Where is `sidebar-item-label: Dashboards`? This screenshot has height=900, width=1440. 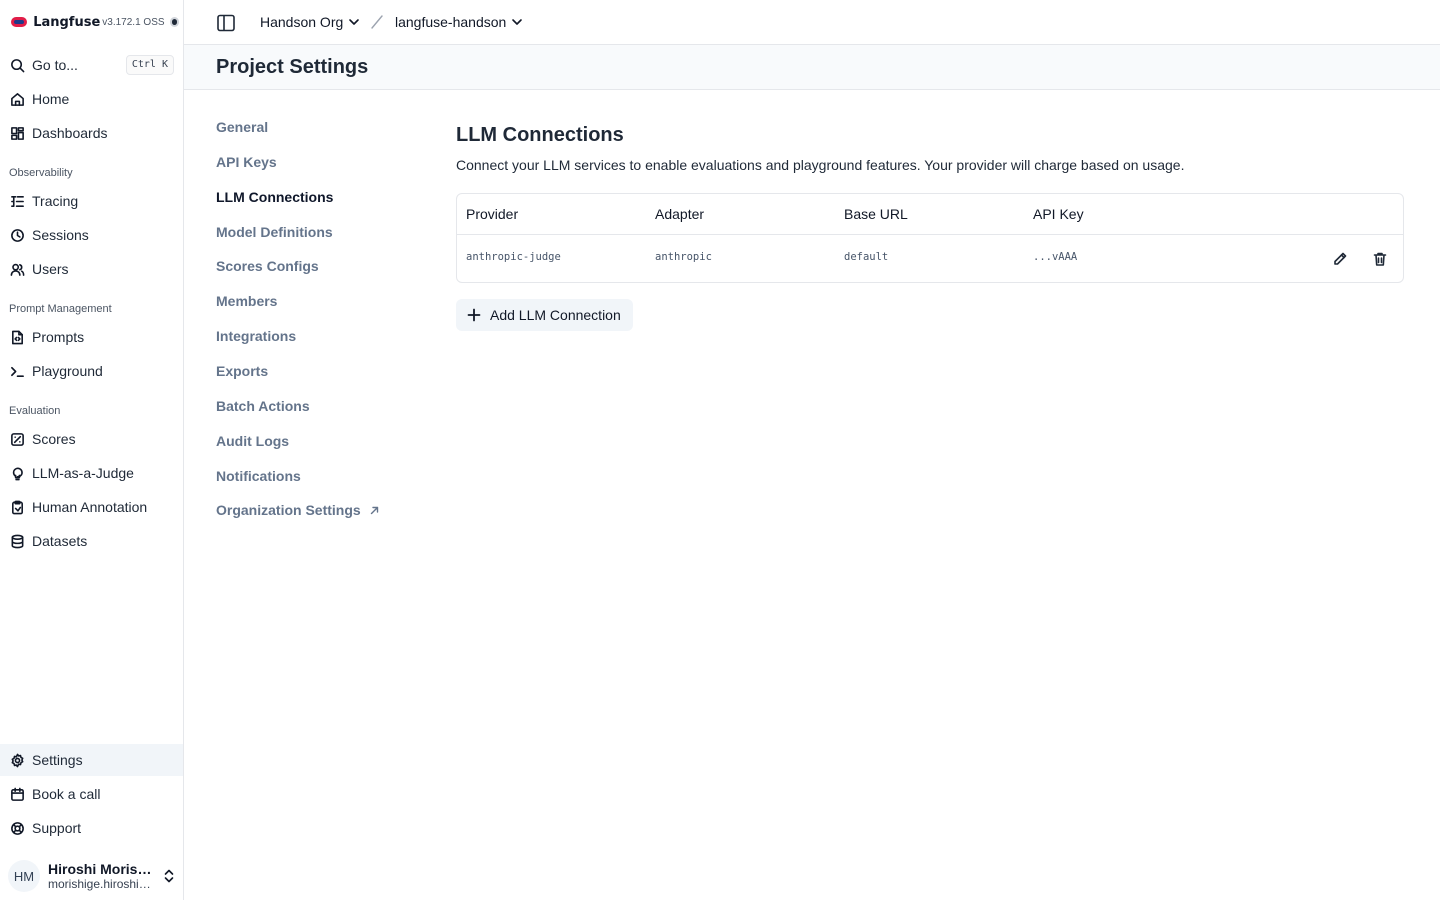 sidebar-item-label: Dashboards is located at coordinates (70, 133).